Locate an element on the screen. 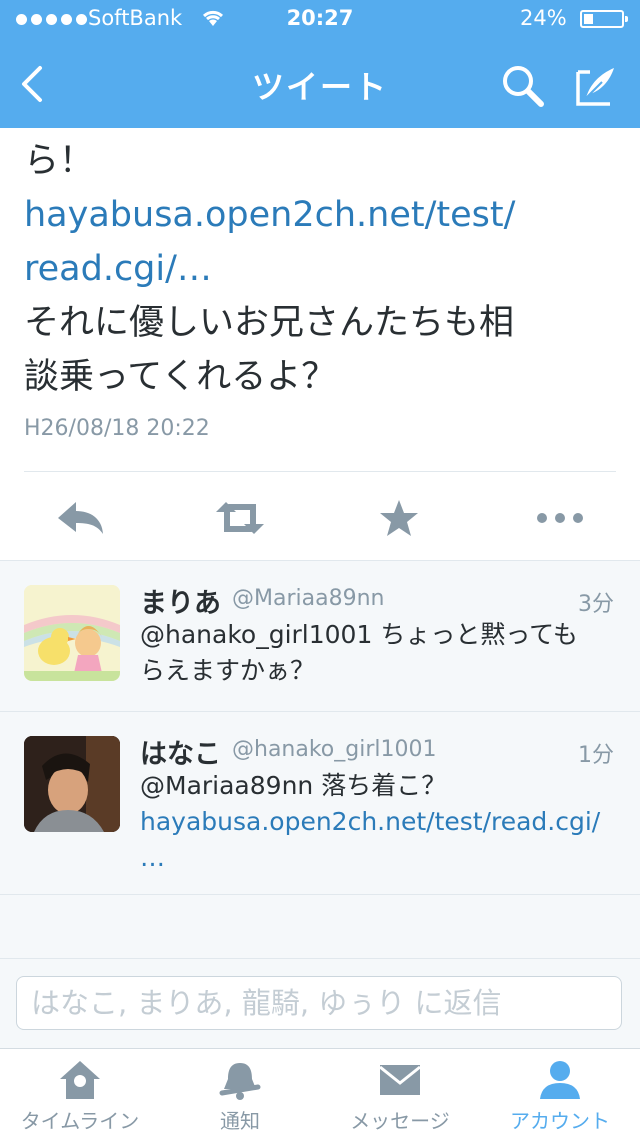  compose-icon is located at coordinates (595, 87).